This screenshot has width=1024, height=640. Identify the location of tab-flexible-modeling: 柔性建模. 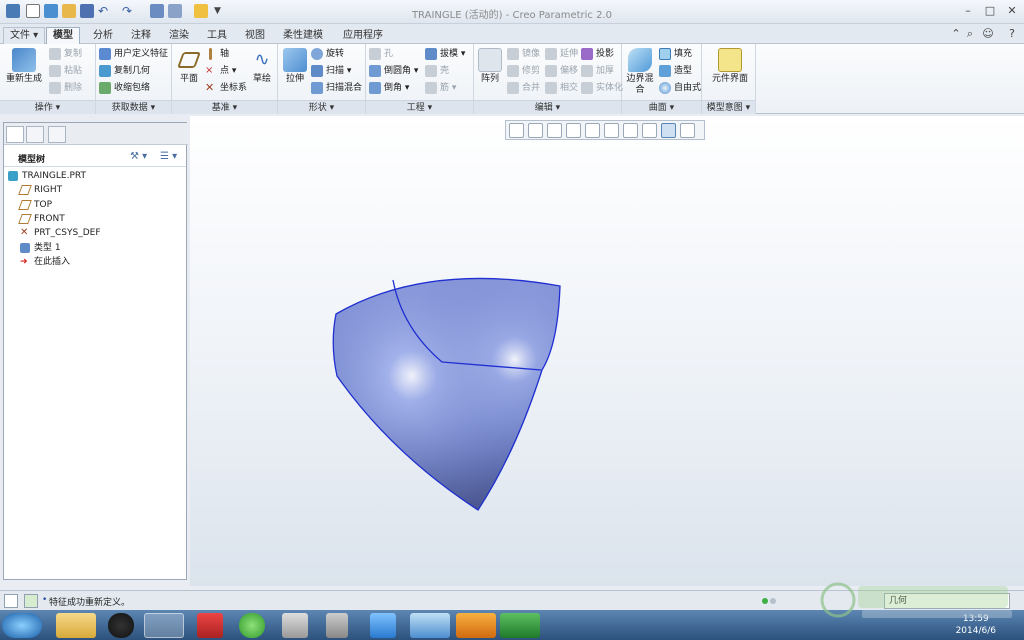
(303, 35).